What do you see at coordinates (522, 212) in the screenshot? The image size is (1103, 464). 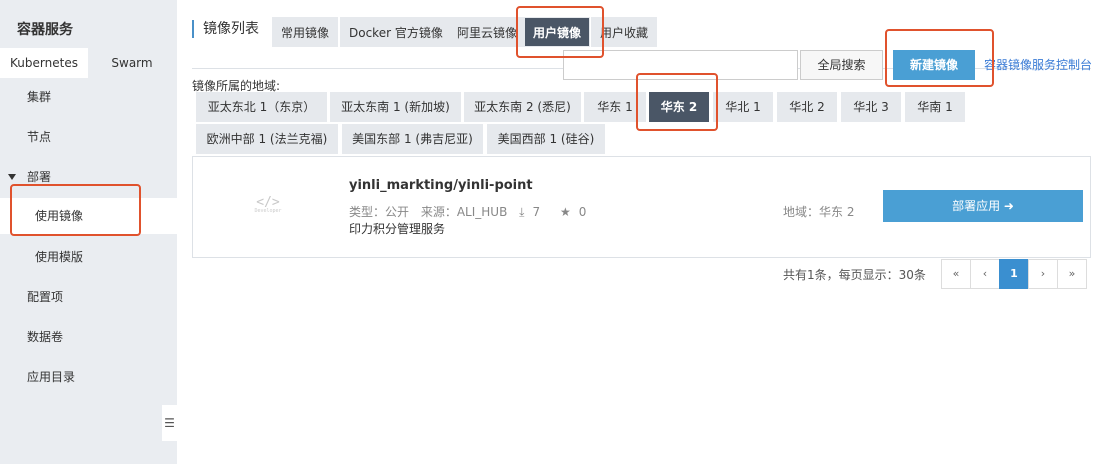 I see `download-icon: ⤓` at bounding box center [522, 212].